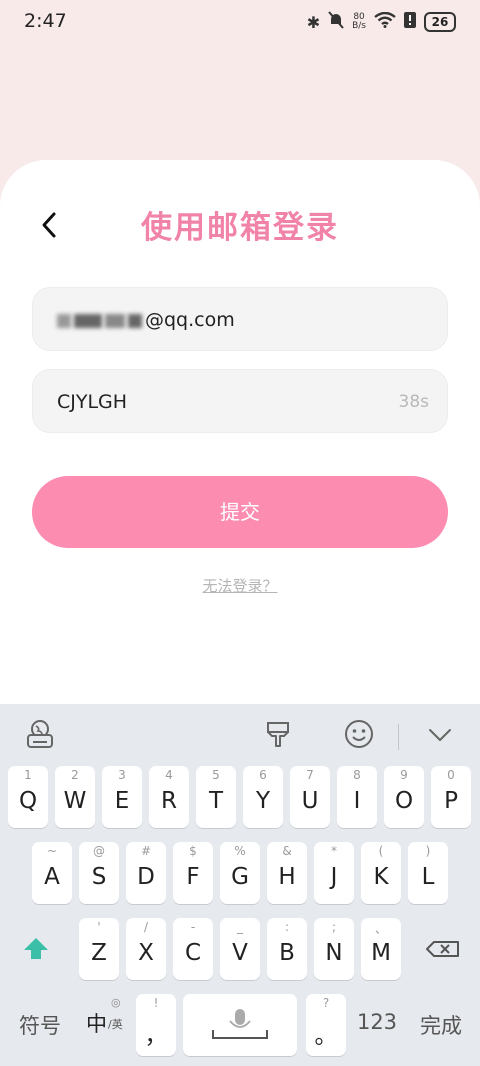 The image size is (480, 1066). I want to click on backspace-icon, so click(442, 949).